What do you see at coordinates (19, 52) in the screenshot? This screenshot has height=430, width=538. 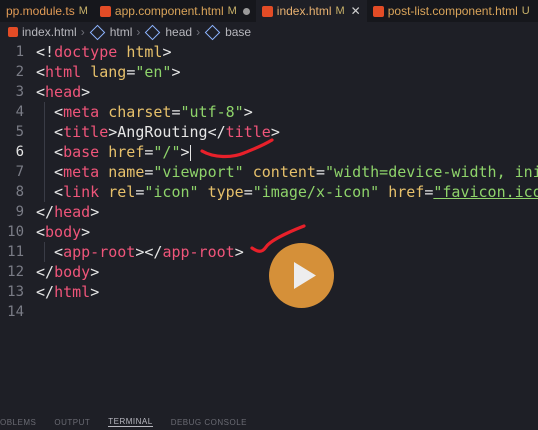 I see `line-number: 1` at bounding box center [19, 52].